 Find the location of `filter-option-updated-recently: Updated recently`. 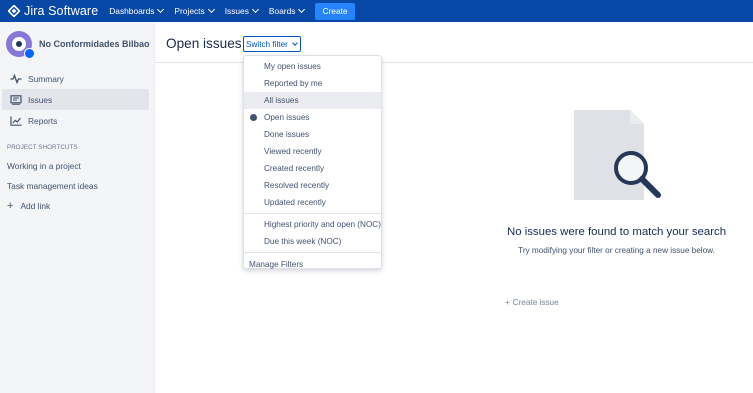

filter-option-updated-recently: Updated recently is located at coordinates (312, 202).